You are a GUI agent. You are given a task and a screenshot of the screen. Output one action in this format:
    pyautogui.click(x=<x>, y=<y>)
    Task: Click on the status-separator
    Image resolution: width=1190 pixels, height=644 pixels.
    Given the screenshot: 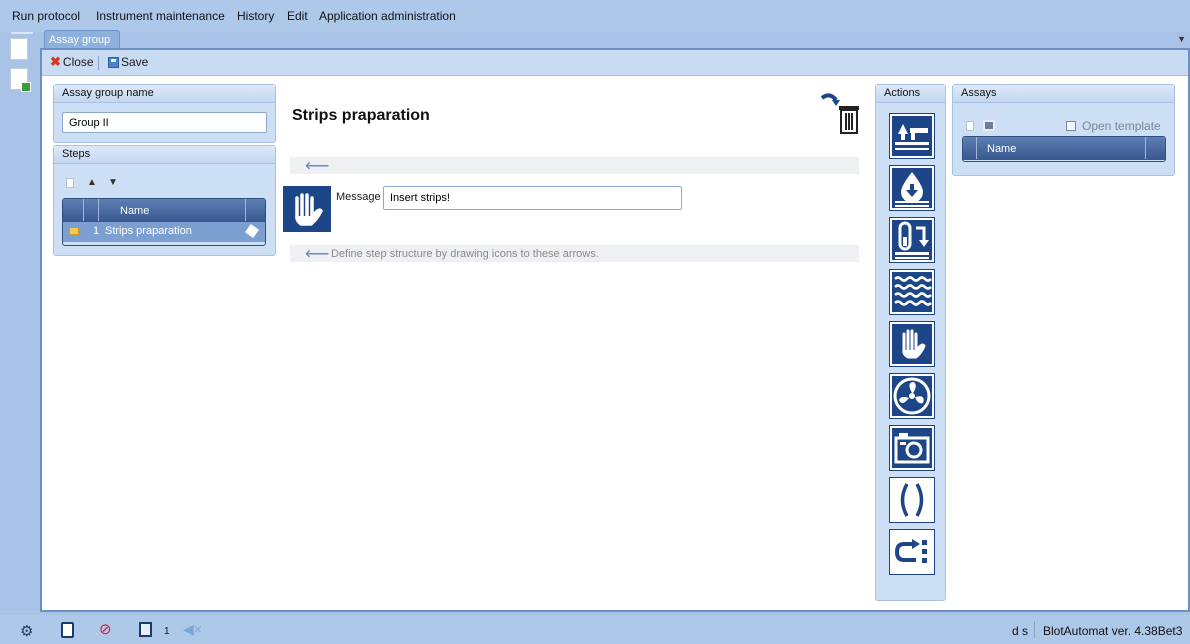 What is the action you would take?
    pyautogui.click(x=1034, y=629)
    